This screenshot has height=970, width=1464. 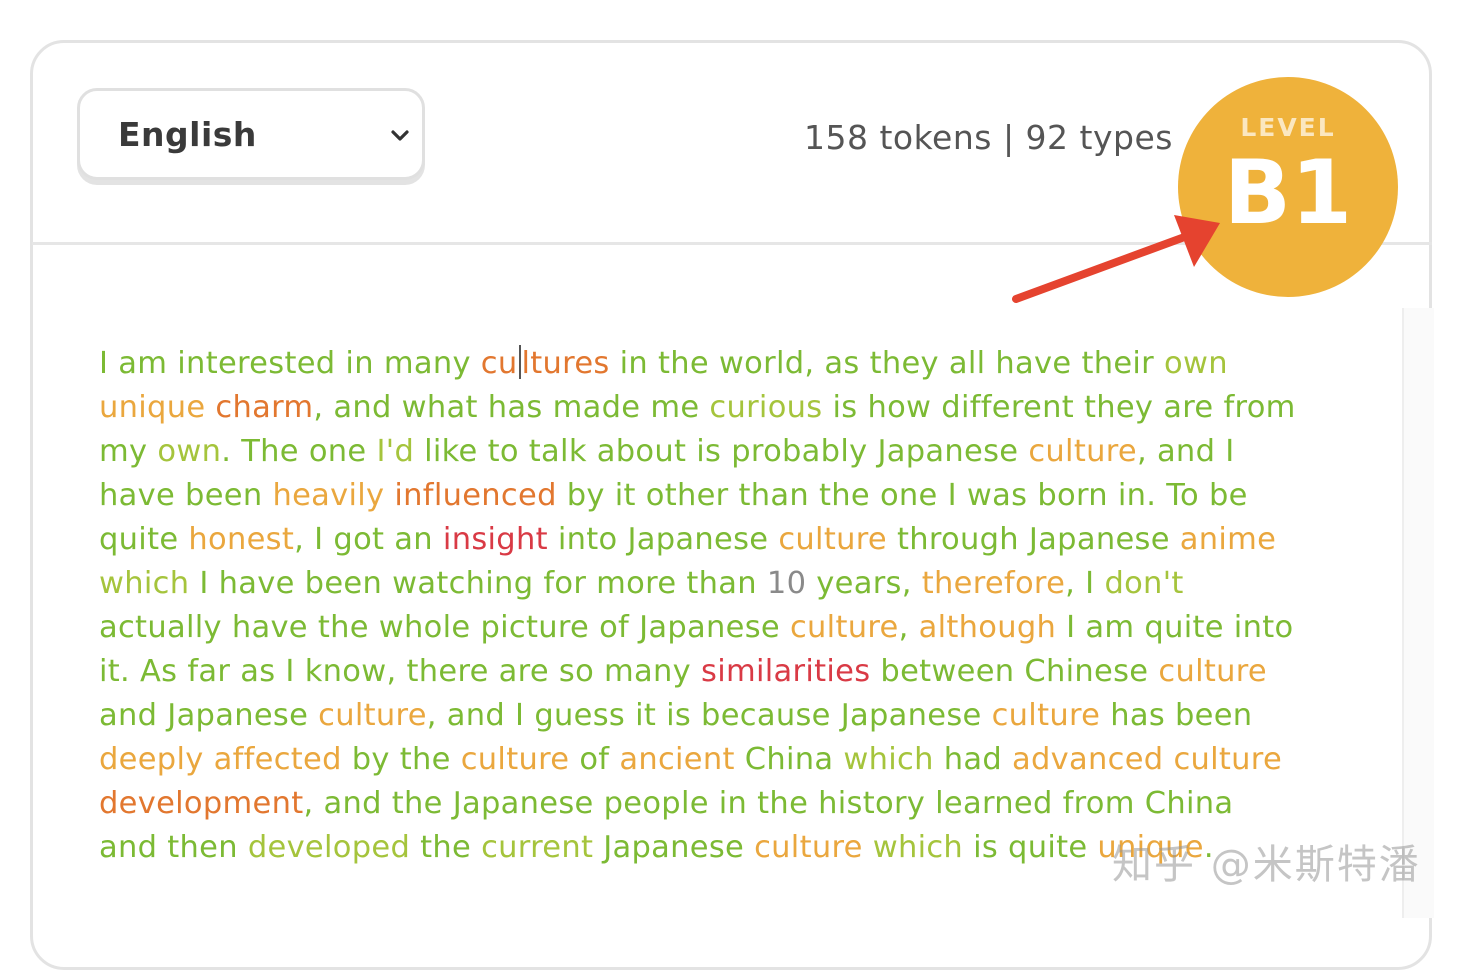 What do you see at coordinates (565, 363) in the screenshot?
I see `word-segment: ltures` at bounding box center [565, 363].